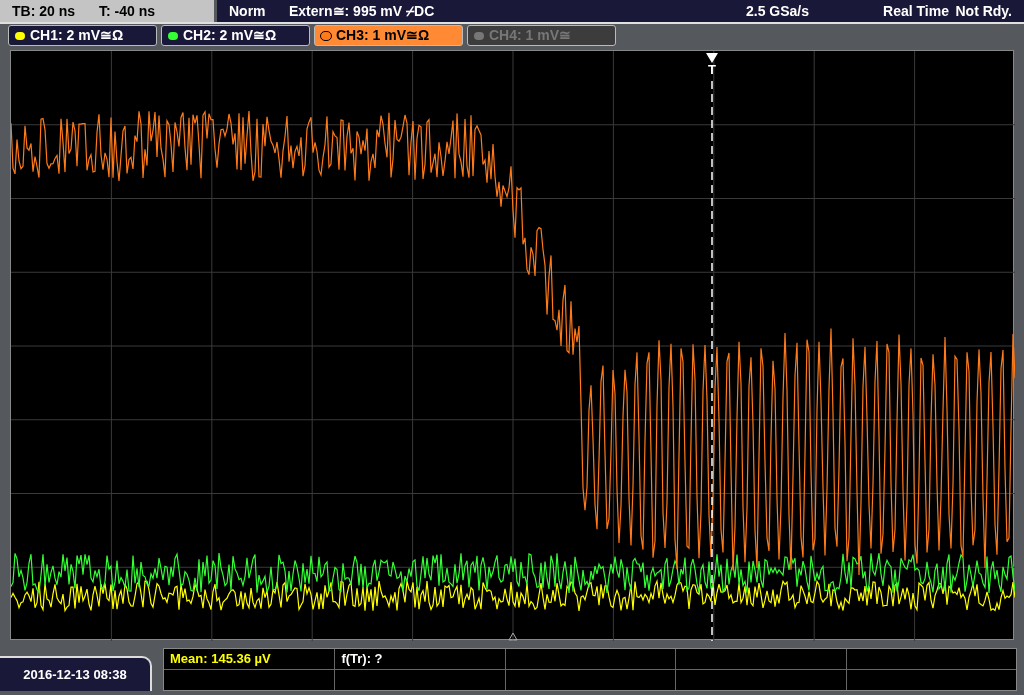 The height and width of the screenshot is (695, 1024). I want to click on channel-tab: CH1: 2 mV≅Ω, so click(82, 35).